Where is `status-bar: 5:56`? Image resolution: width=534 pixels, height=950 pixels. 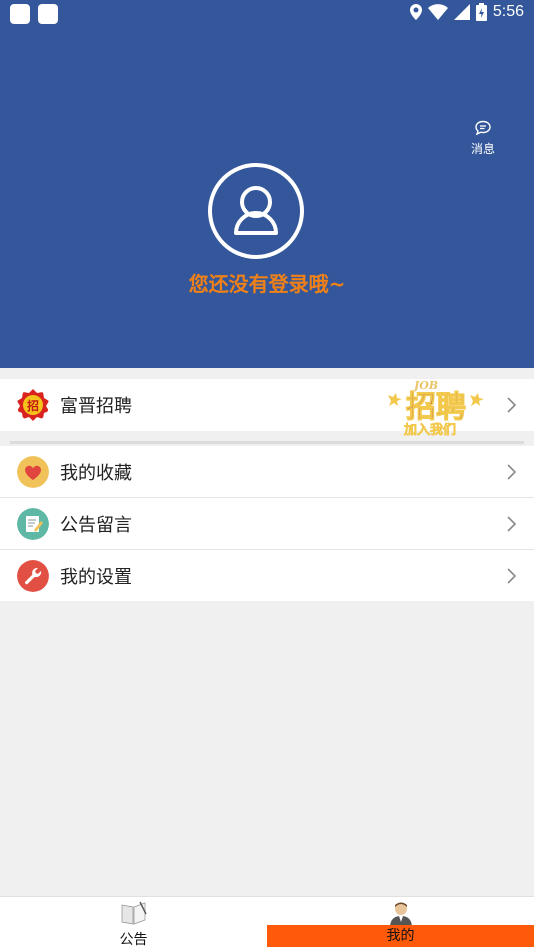 status-bar: 5:56 is located at coordinates (267, 14).